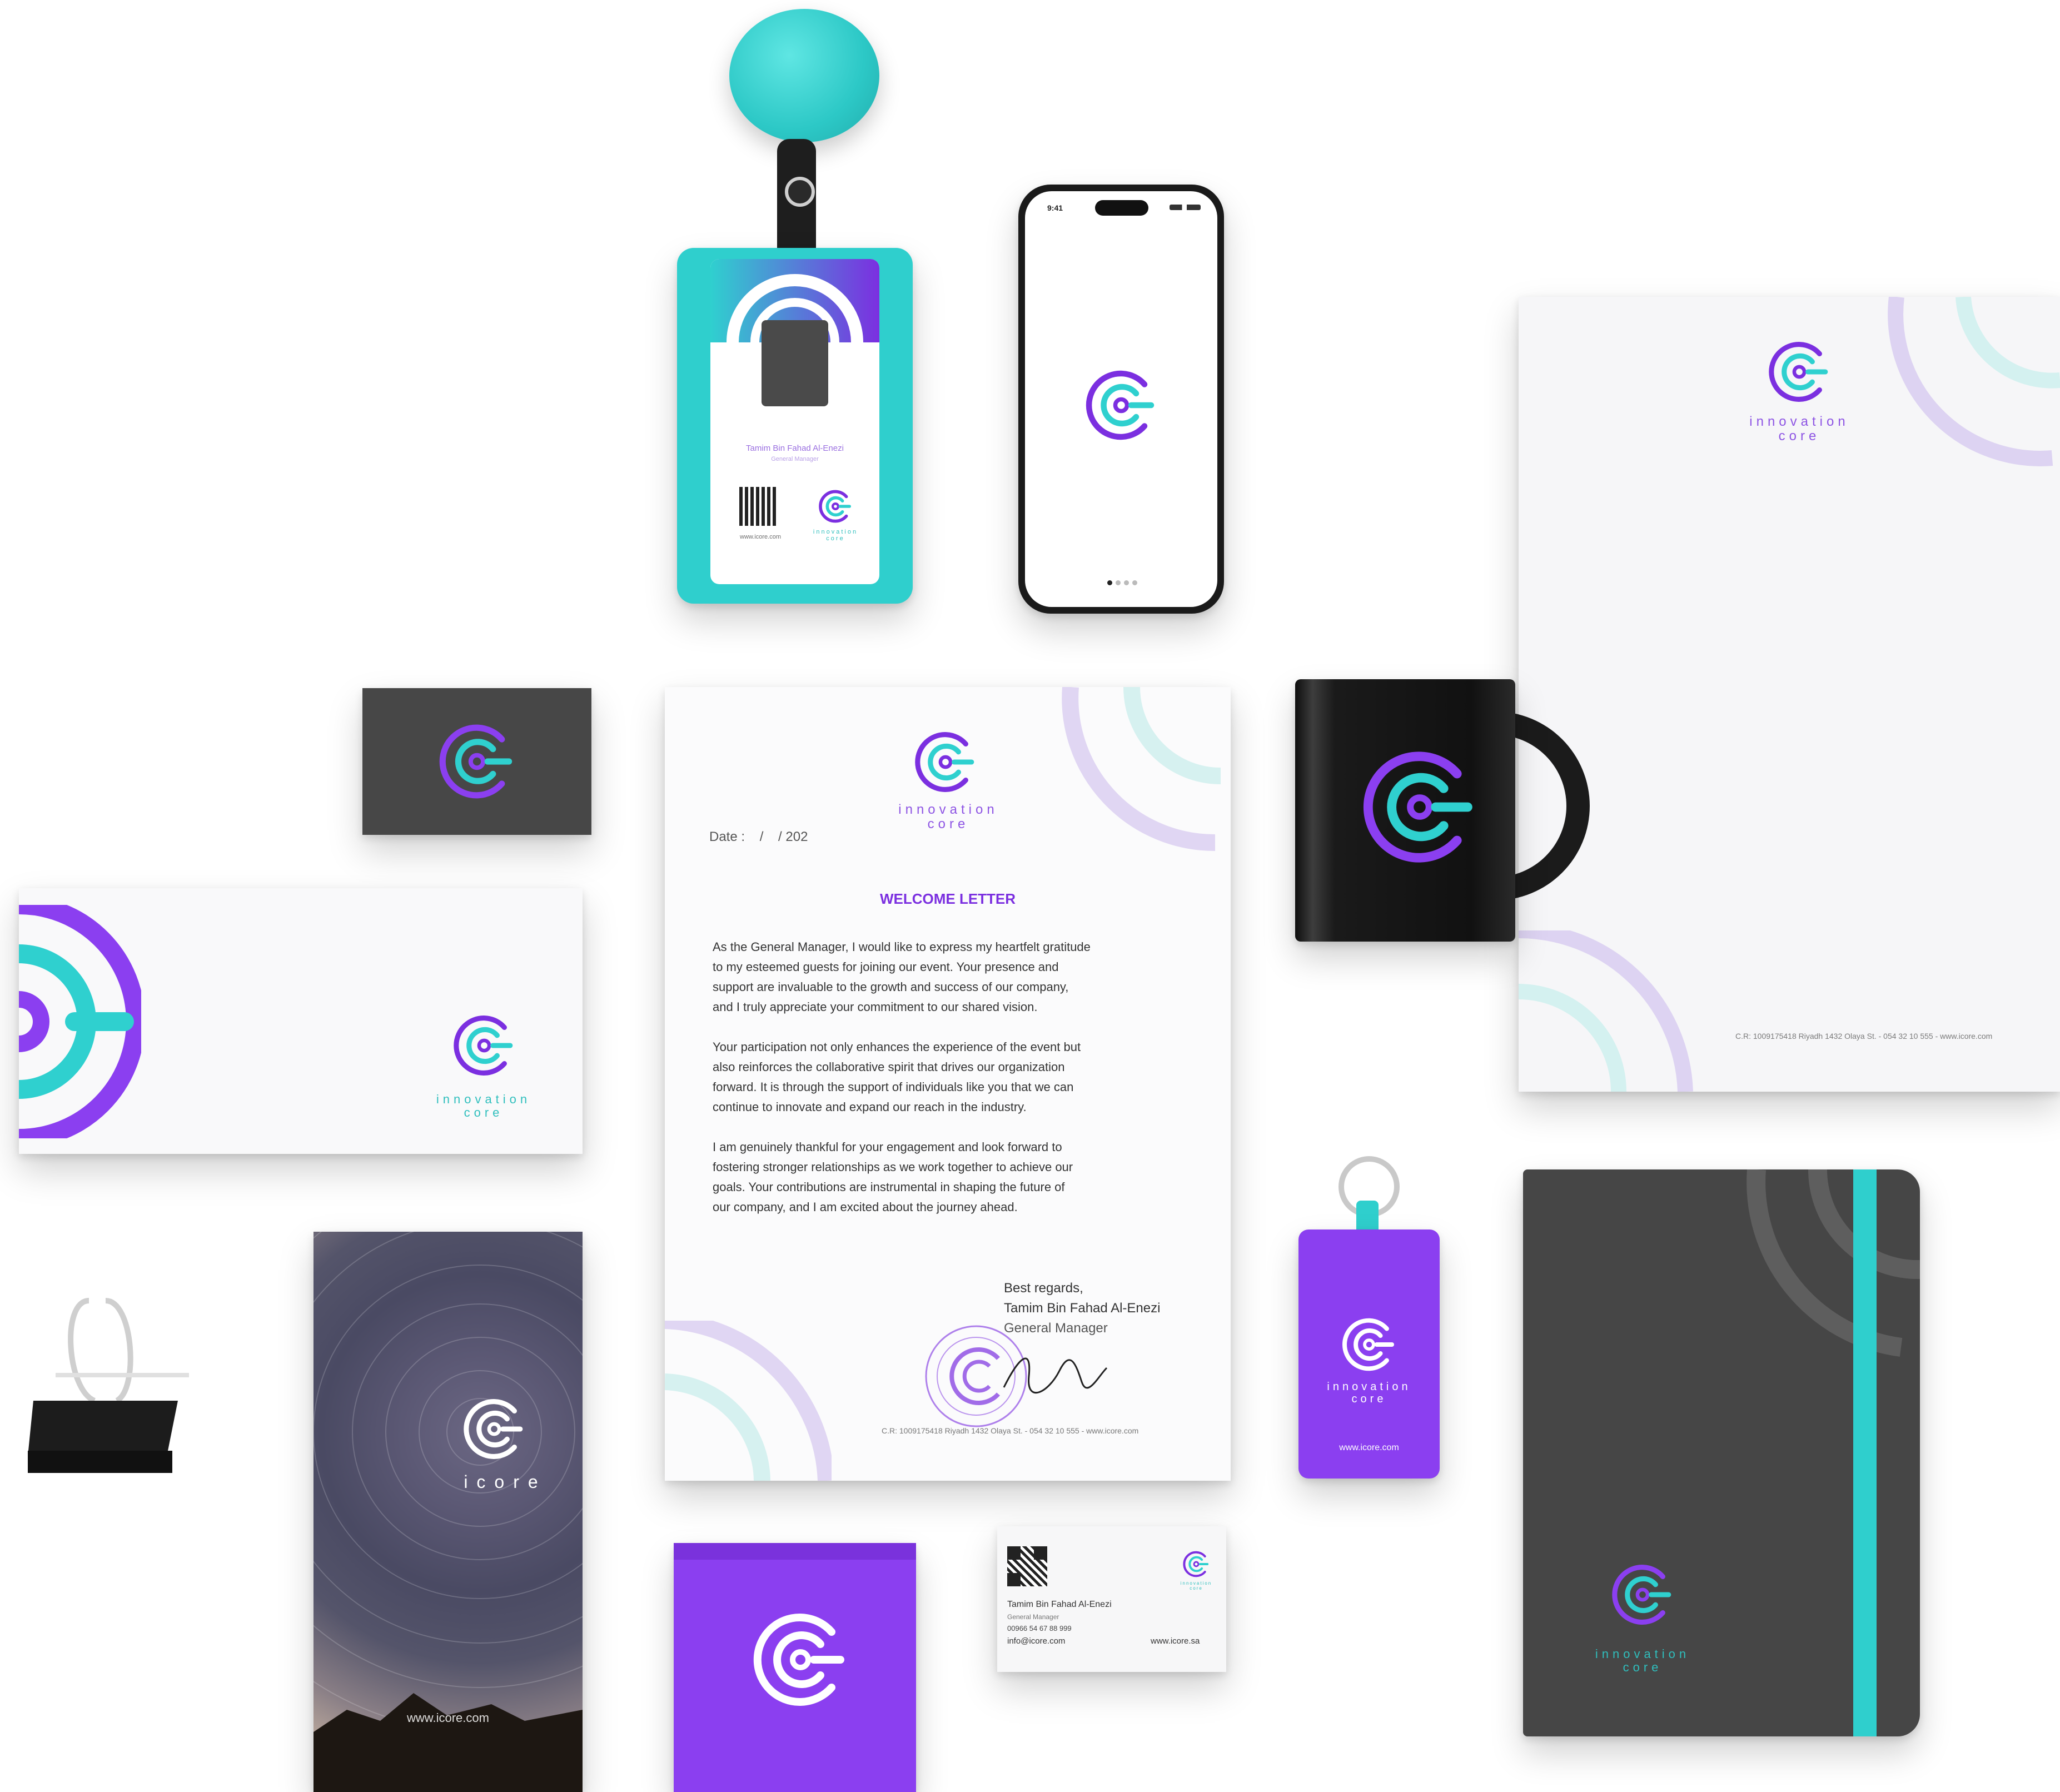 The height and width of the screenshot is (1792, 2060). What do you see at coordinates (948, 817) in the screenshot?
I see `letter-wordmark: innovation core` at bounding box center [948, 817].